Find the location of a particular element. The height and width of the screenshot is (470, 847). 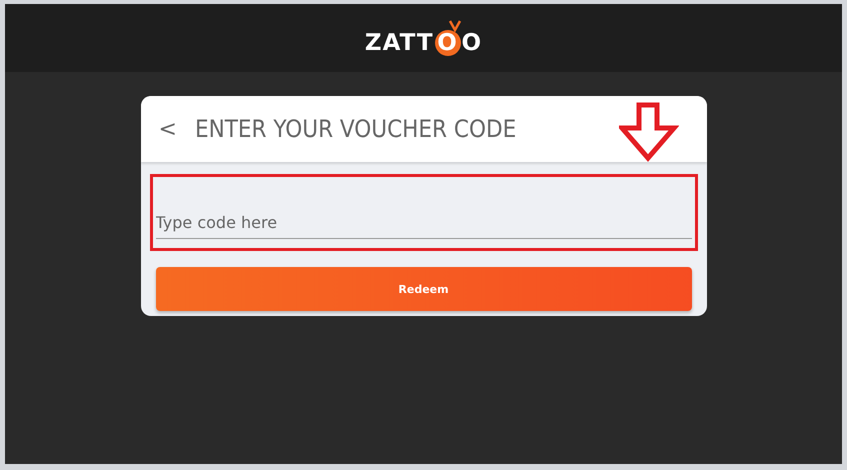

redeem-button: Redeem is located at coordinates (424, 289).